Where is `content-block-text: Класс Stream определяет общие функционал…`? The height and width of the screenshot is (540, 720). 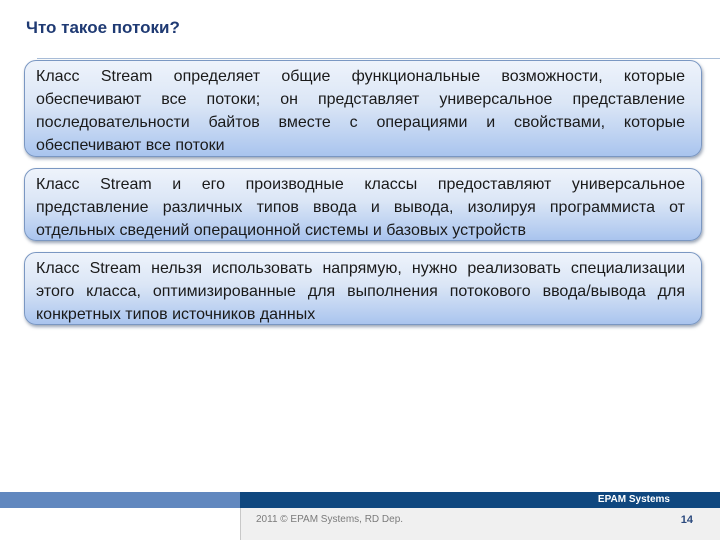 content-block-text: Класс Stream определяет общие функционал… is located at coordinates (360, 111).